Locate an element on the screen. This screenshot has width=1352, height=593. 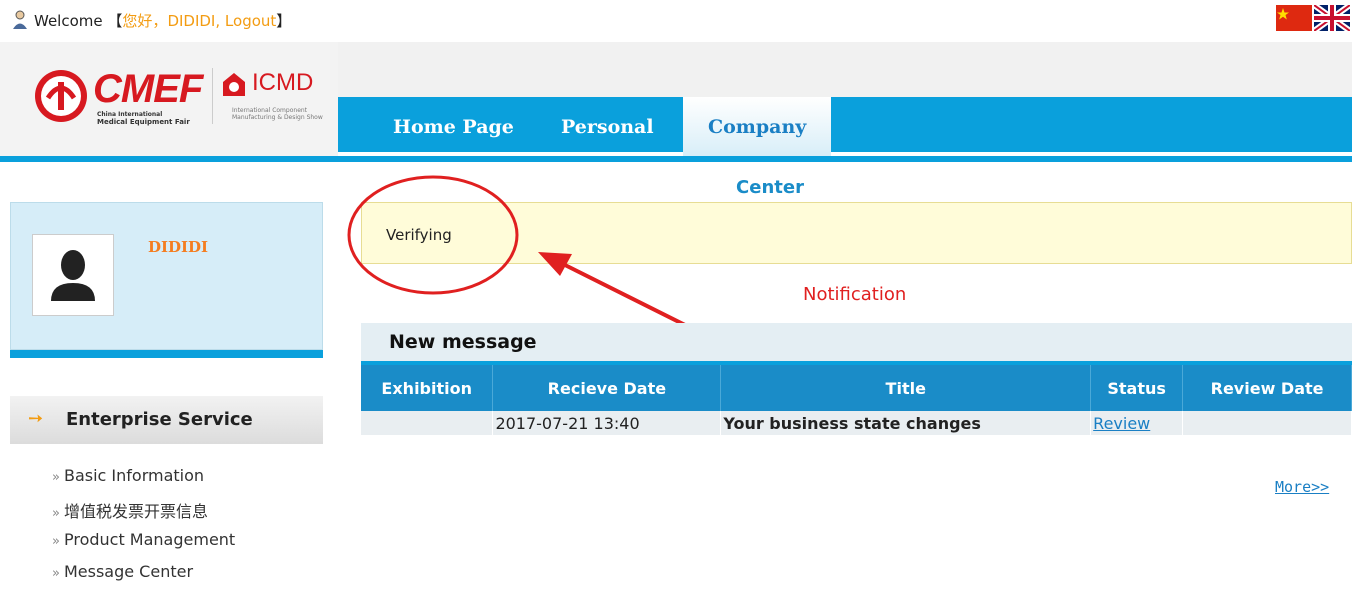
menu-label: Product Management is located at coordinates (149, 539).